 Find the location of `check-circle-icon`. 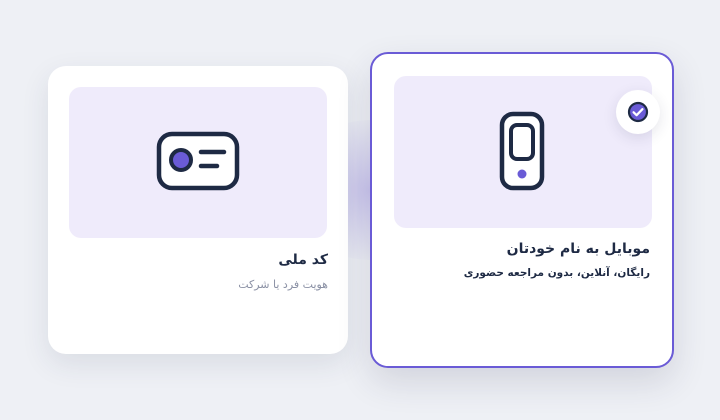

check-circle-icon is located at coordinates (638, 112).